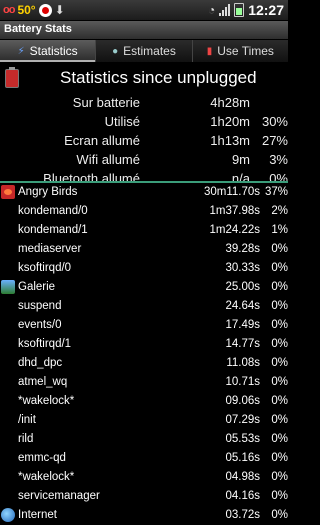 Image resolution: width=320 pixels, height=525 pixels. I want to click on process-row: events/0 17.49s 0%, so click(144, 325).